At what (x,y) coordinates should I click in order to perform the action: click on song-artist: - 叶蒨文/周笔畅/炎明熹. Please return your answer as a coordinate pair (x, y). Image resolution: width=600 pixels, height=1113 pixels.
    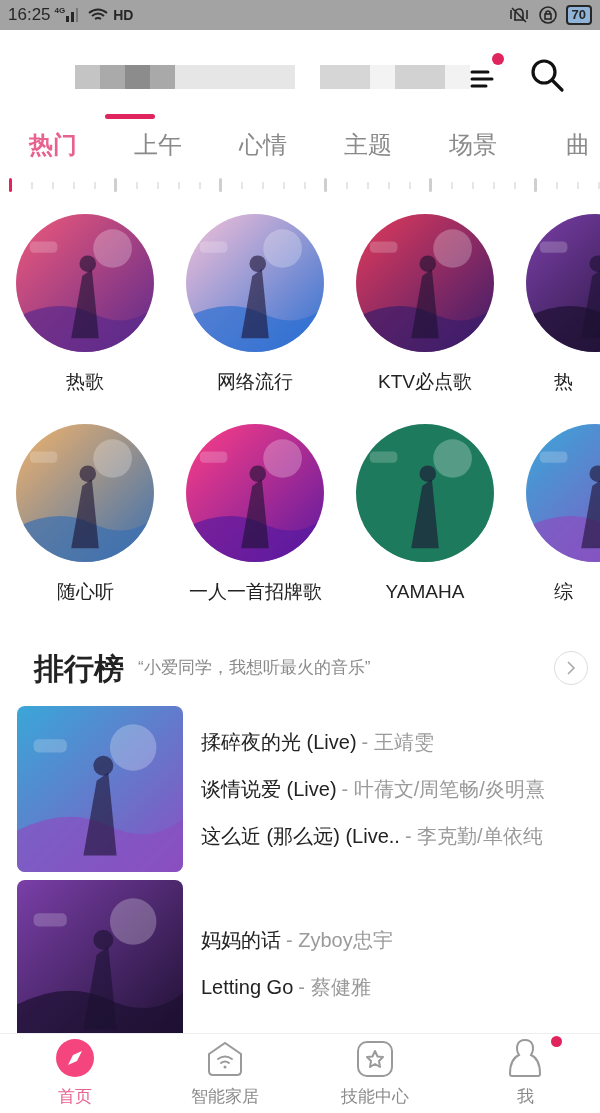
    Looking at the image, I should click on (443, 789).